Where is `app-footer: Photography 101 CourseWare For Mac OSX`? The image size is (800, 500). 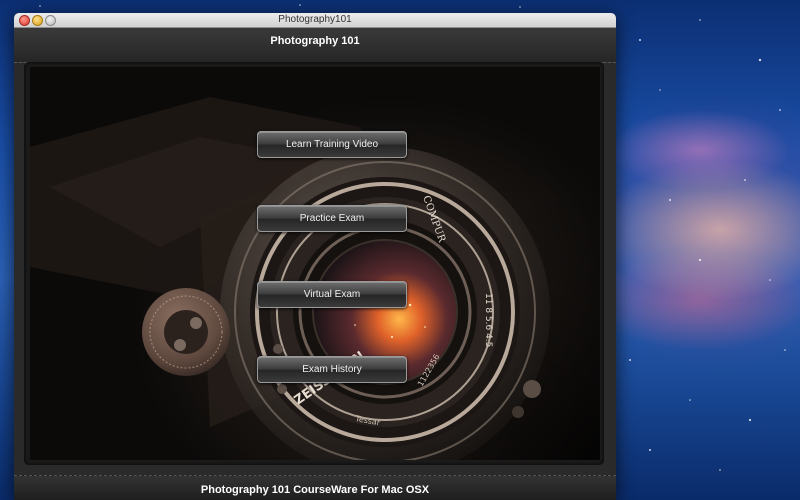 app-footer: Photography 101 CourseWare For Mac OSX is located at coordinates (315, 487).